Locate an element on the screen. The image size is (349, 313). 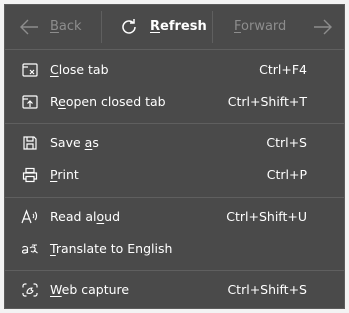
back-button: Back is located at coordinates (53, 27).